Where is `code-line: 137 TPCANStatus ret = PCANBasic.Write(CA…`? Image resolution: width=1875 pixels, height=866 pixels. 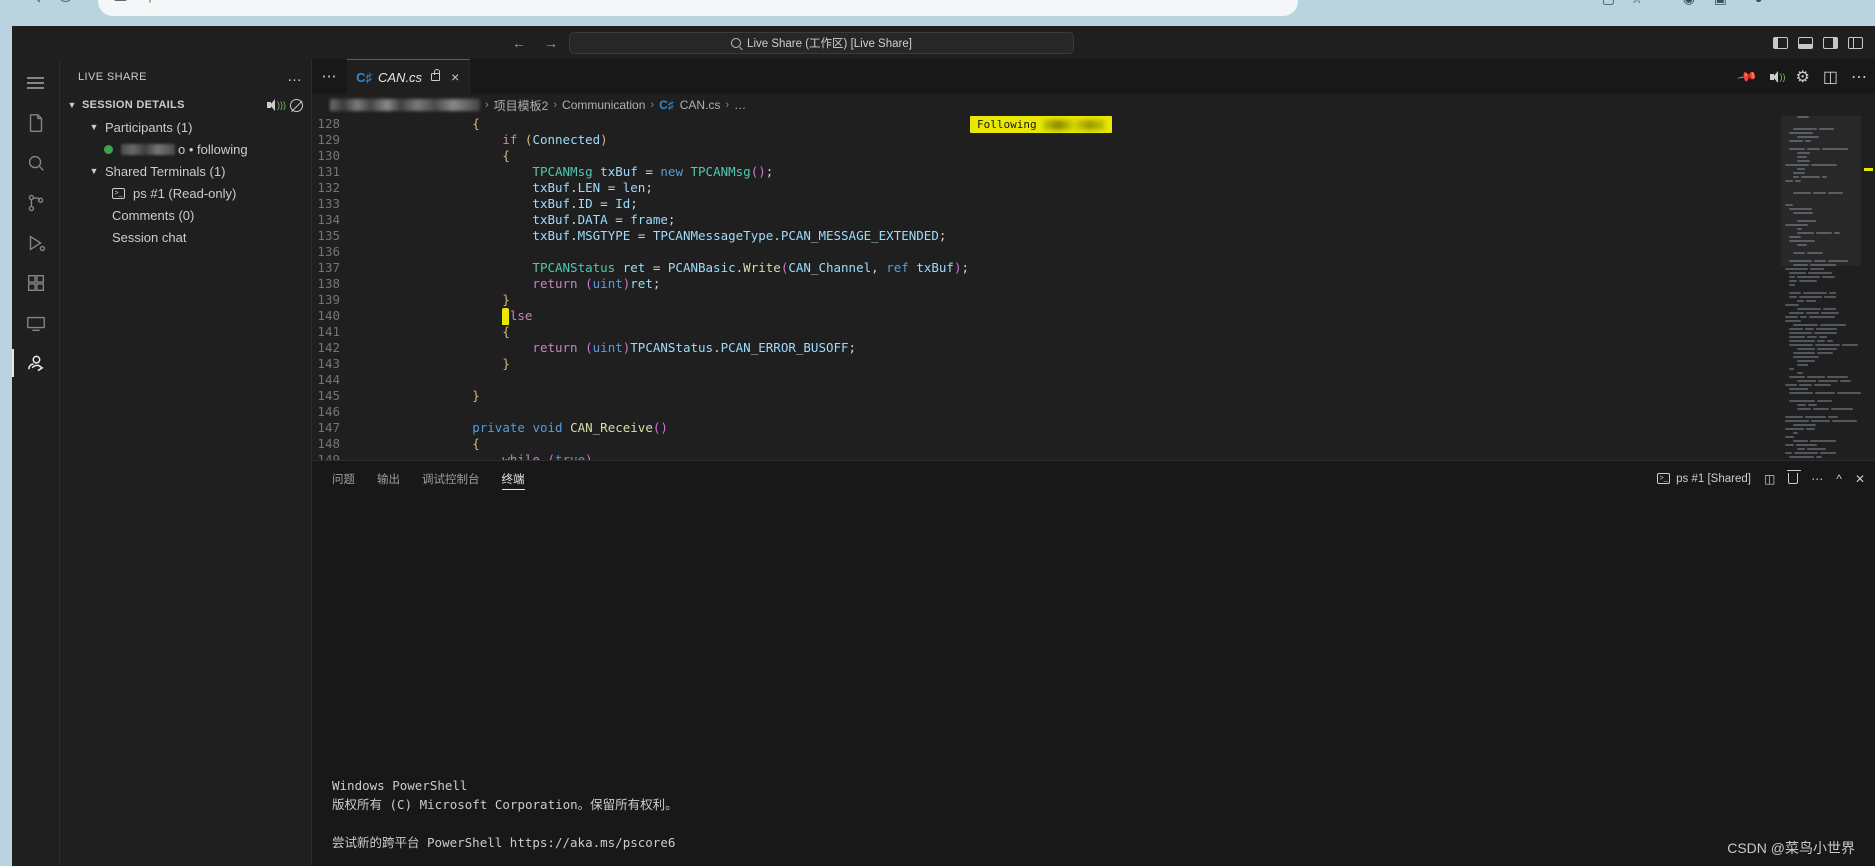 code-line: 137 TPCANStatus ret = PCANBasic.Write(CA… is located at coordinates (1093, 268).